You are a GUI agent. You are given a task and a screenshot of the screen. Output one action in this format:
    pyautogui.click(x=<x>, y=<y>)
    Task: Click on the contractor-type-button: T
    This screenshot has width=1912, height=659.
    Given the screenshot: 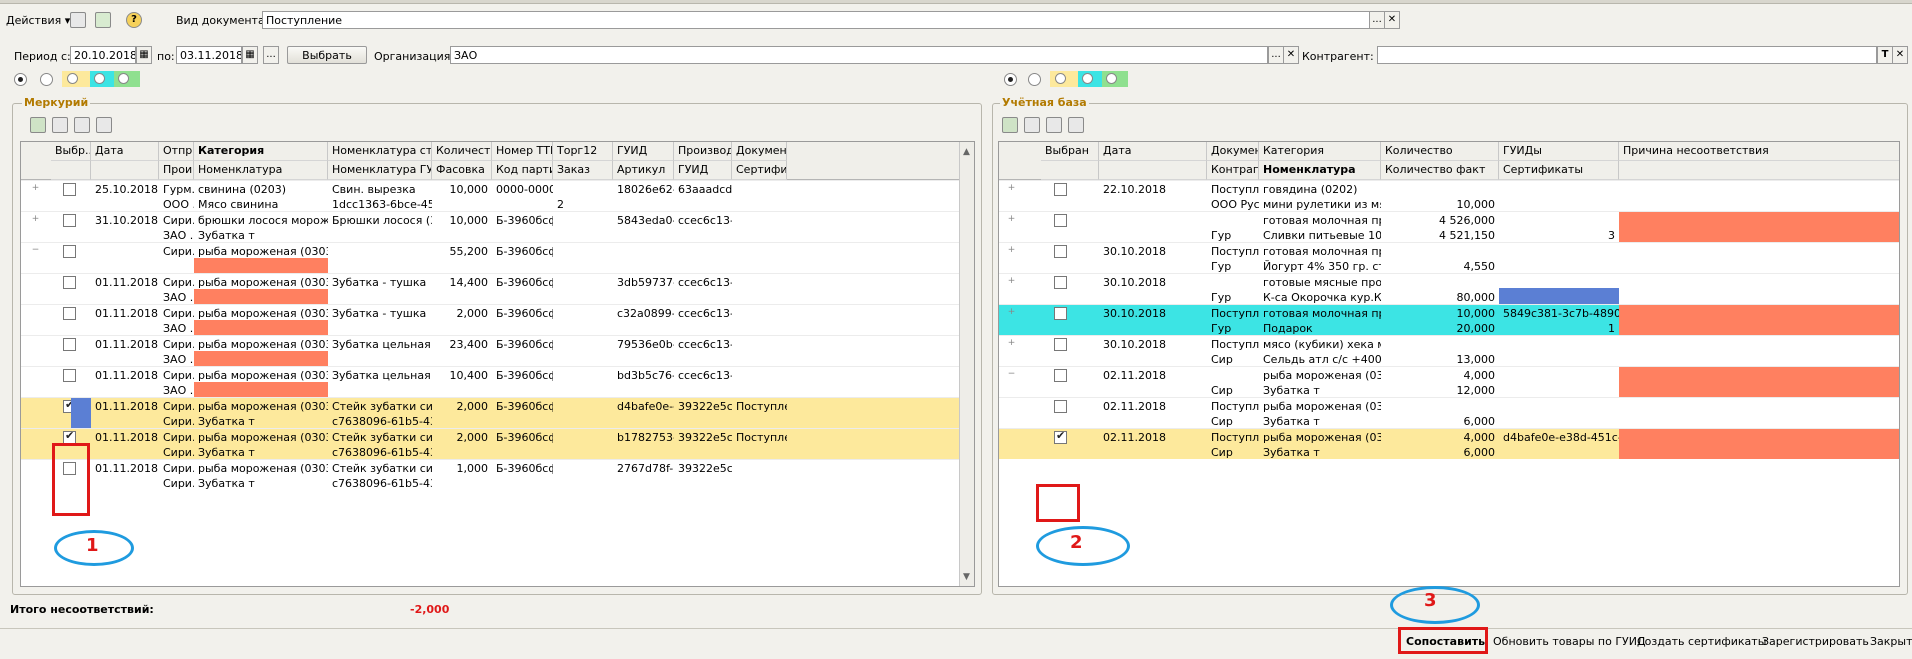 What is the action you would take?
    pyautogui.click(x=1885, y=55)
    